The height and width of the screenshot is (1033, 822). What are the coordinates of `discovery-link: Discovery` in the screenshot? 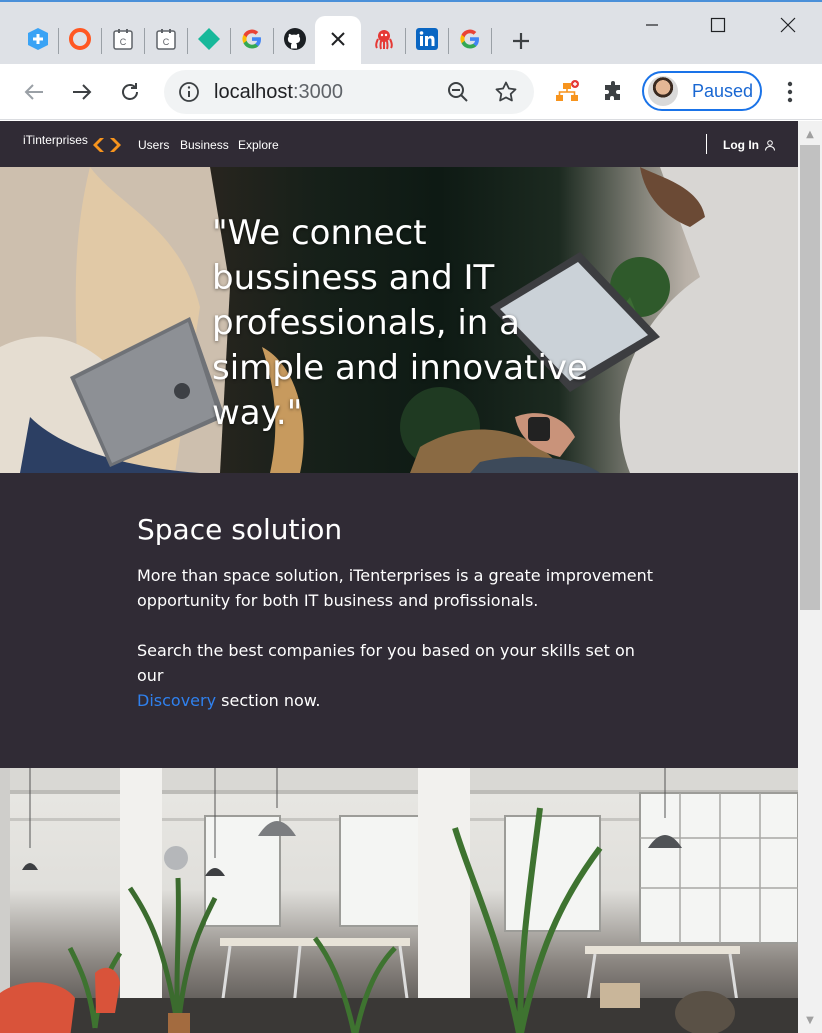 It's located at (176, 700).